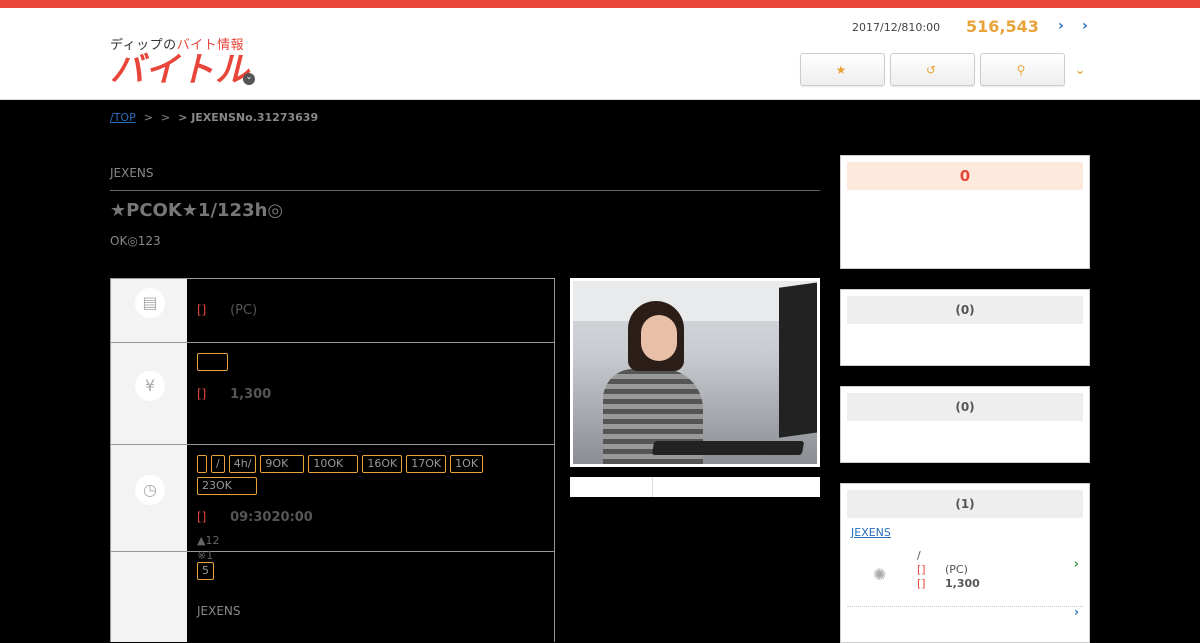 This screenshot has width=1200, height=643. What do you see at coordinates (251, 394) in the screenshot?
I see `salary-value: 1,300` at bounding box center [251, 394].